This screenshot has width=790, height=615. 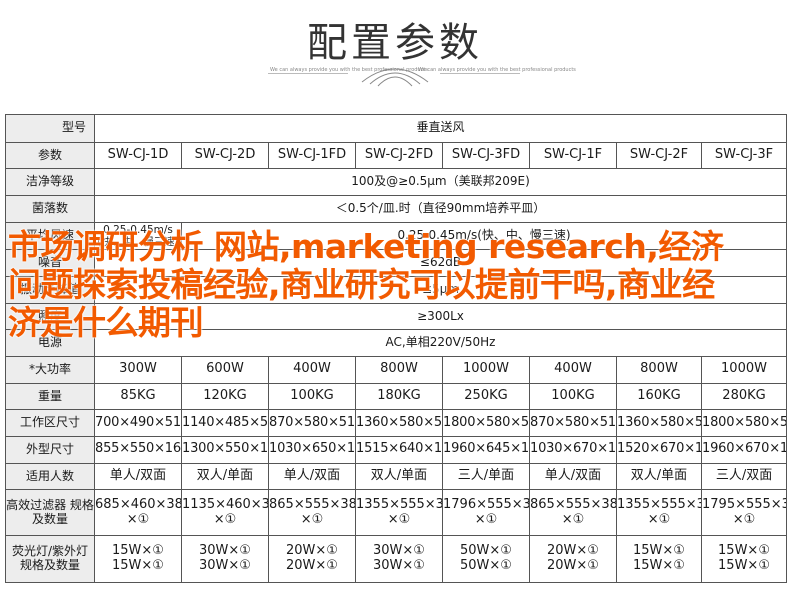 I want to click on model-cell: SW-CJ-3F, so click(x=744, y=155).